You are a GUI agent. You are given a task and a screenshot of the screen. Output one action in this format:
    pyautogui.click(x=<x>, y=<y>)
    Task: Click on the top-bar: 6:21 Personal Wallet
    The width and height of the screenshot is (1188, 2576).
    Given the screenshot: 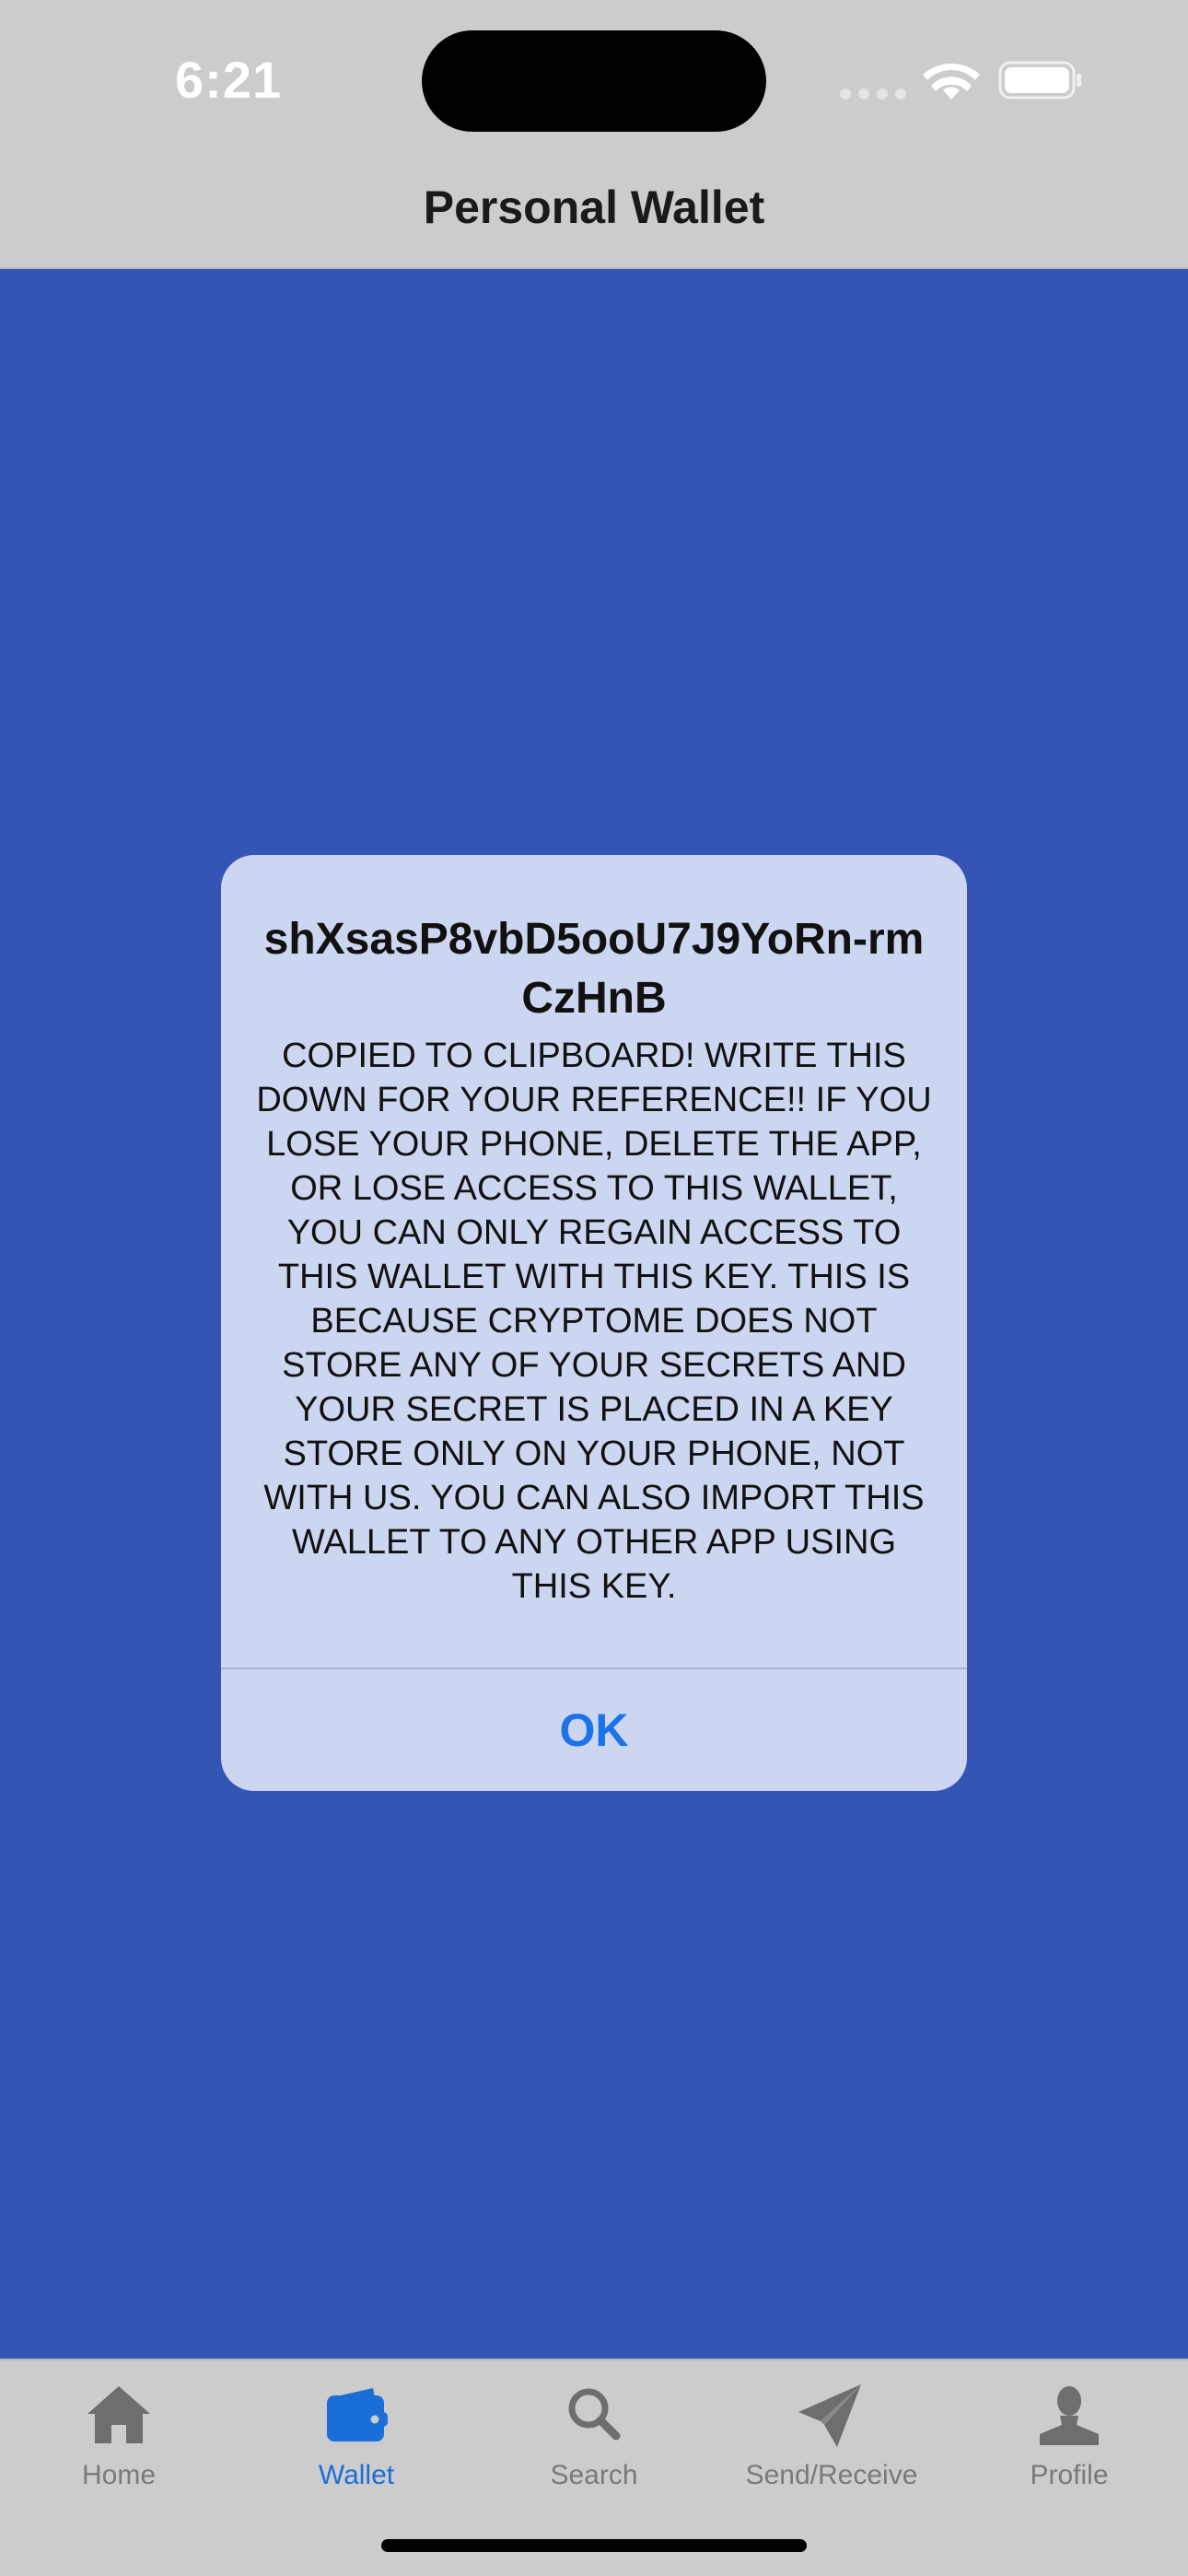 What is the action you would take?
    pyautogui.click(x=594, y=134)
    